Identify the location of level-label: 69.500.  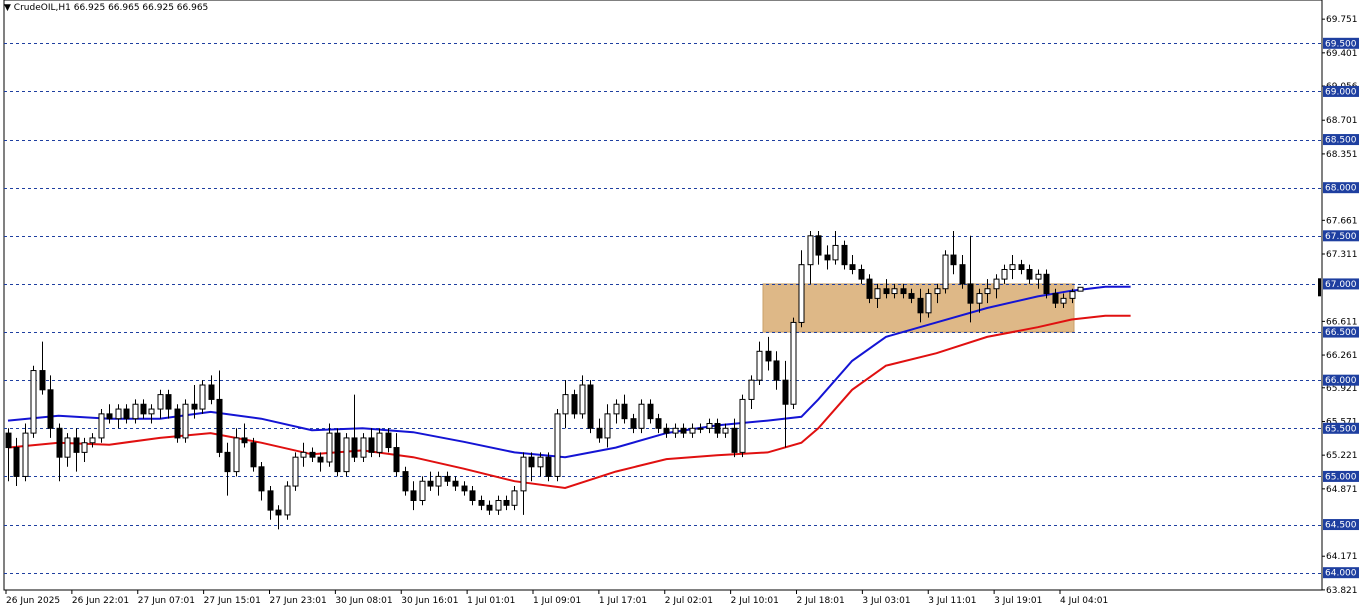
(1341, 44).